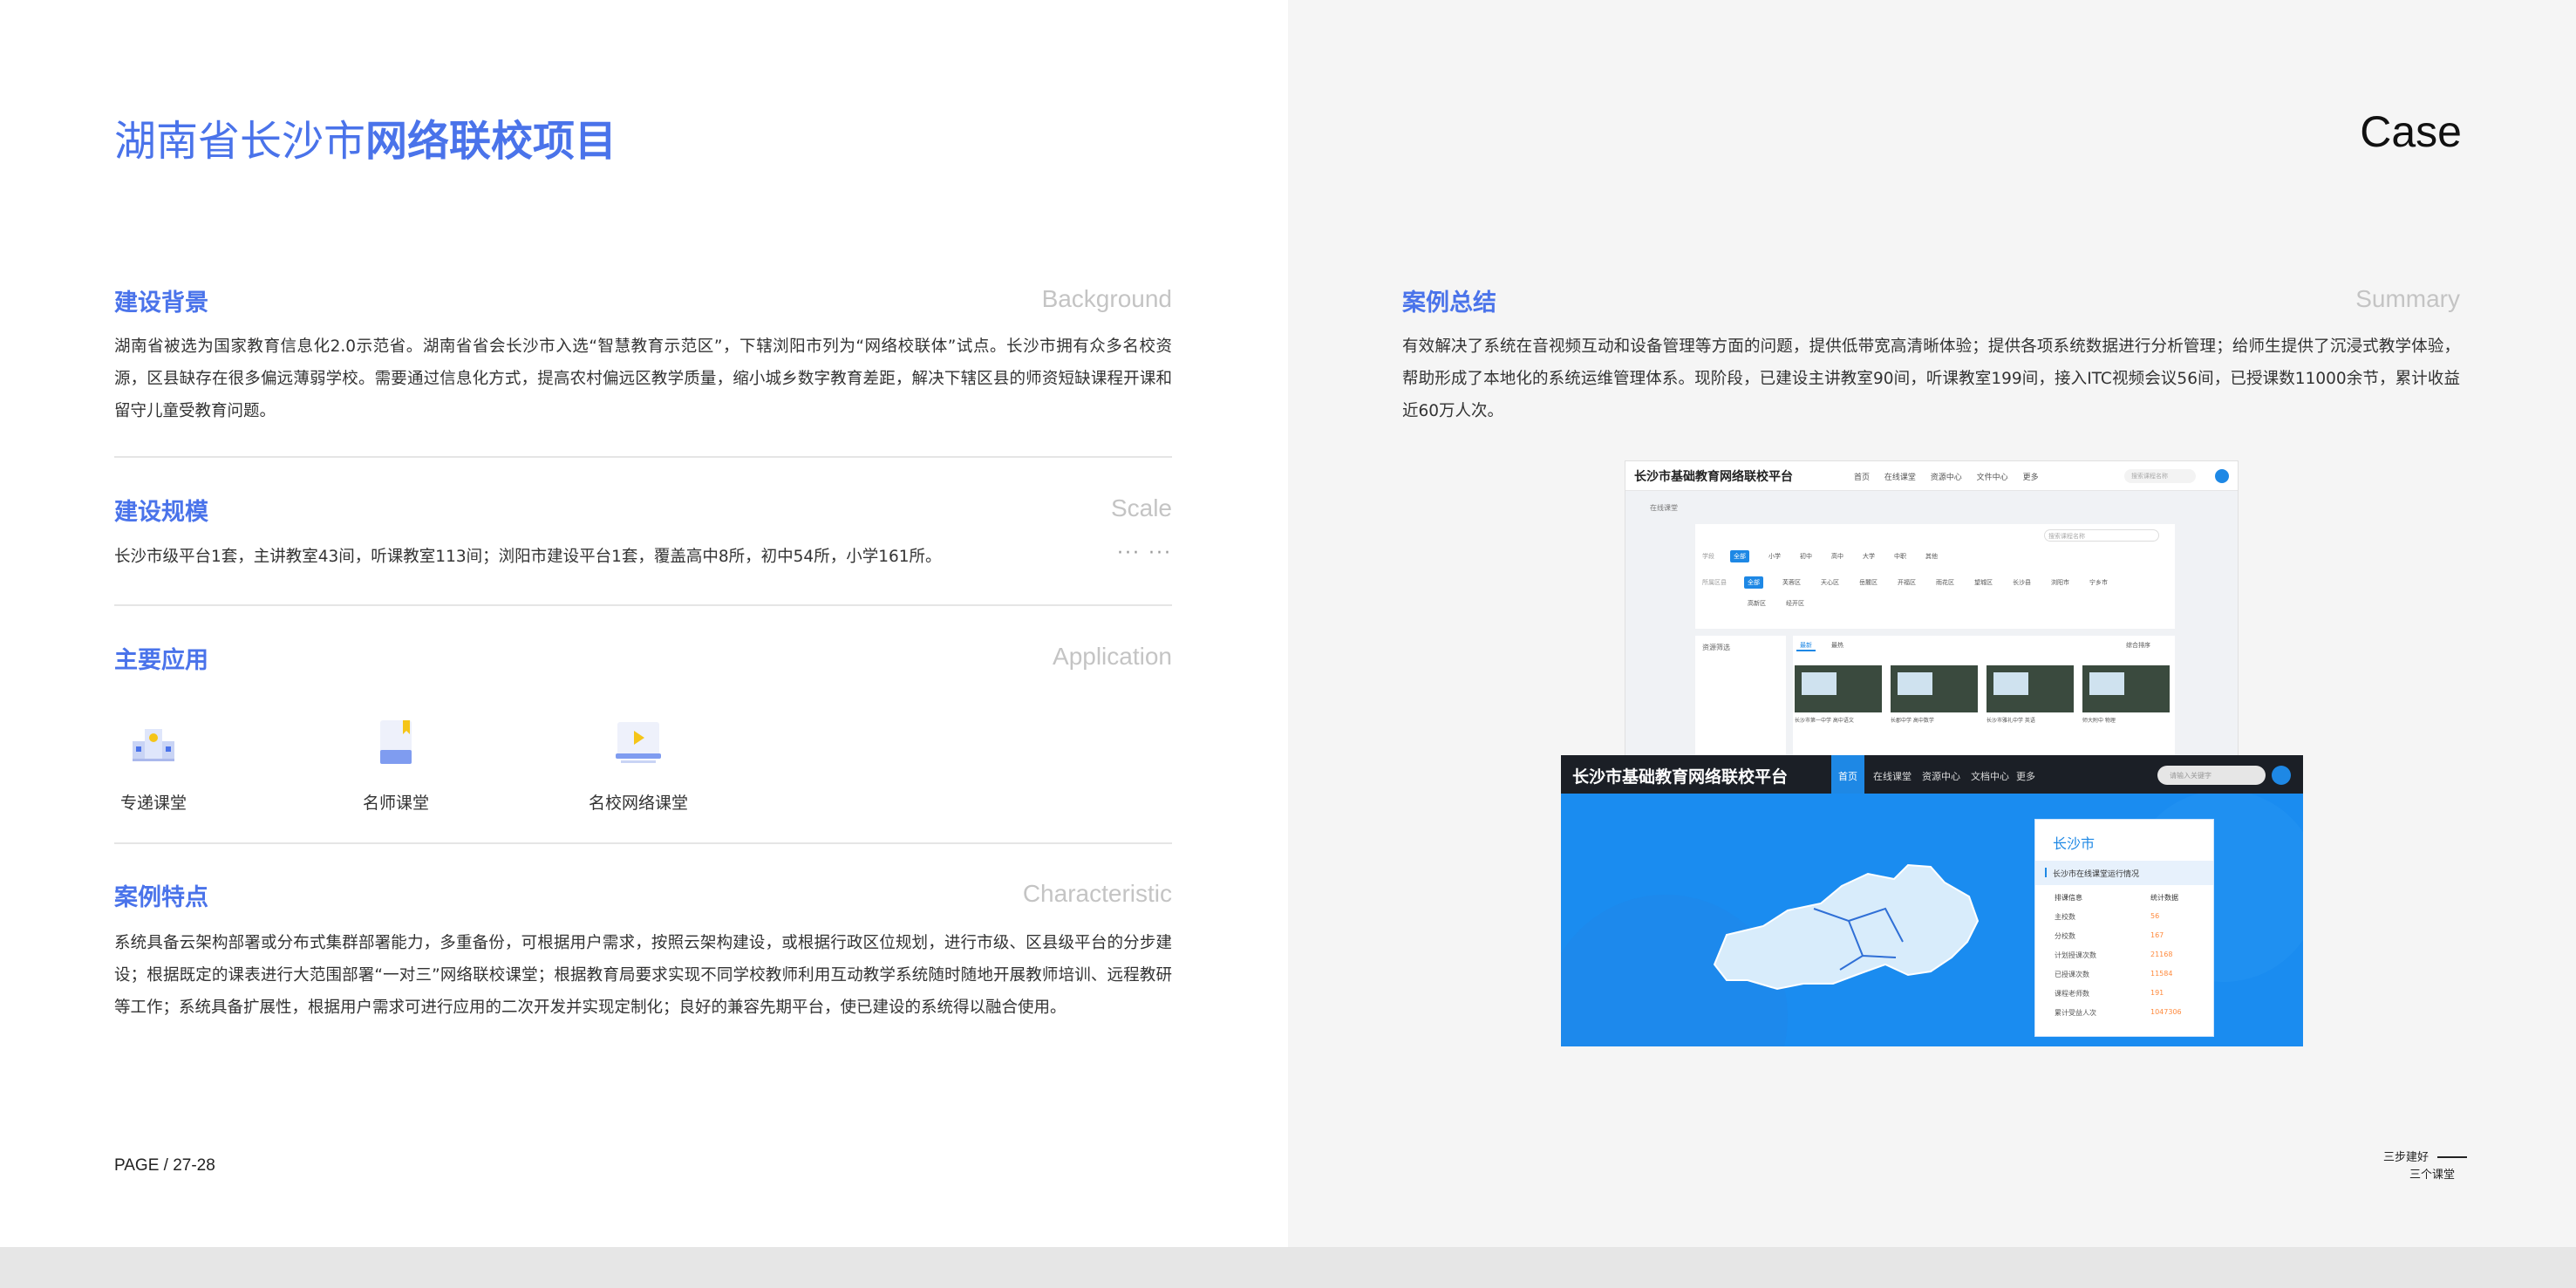  What do you see at coordinates (2162, 954) in the screenshot?
I see `stat-value: 21168` at bounding box center [2162, 954].